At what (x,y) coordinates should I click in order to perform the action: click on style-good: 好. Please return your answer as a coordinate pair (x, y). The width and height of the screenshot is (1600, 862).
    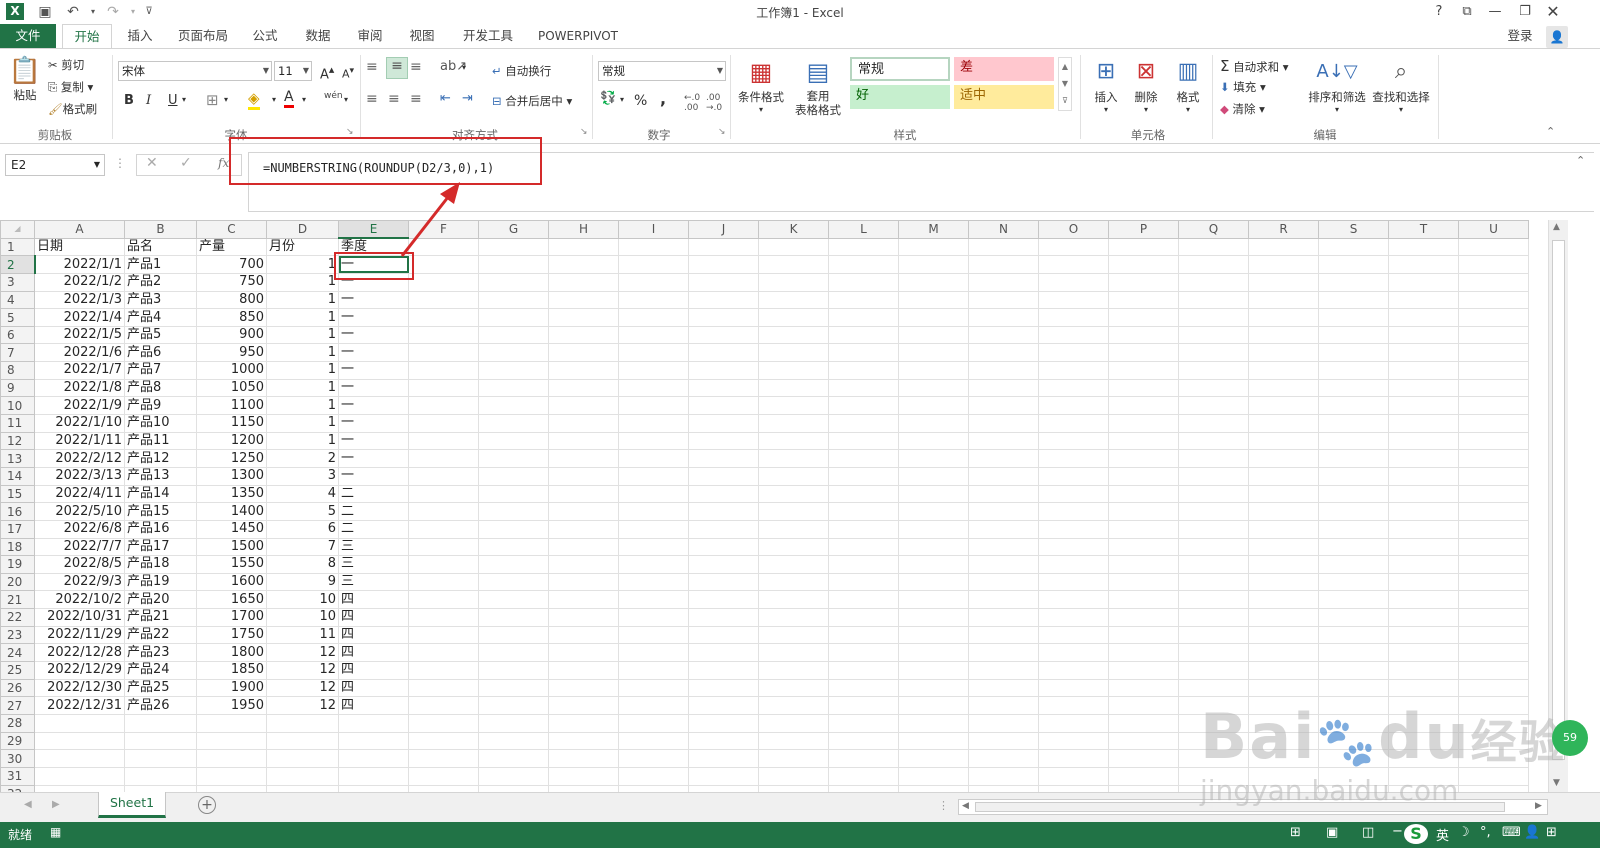
    Looking at the image, I should click on (900, 97).